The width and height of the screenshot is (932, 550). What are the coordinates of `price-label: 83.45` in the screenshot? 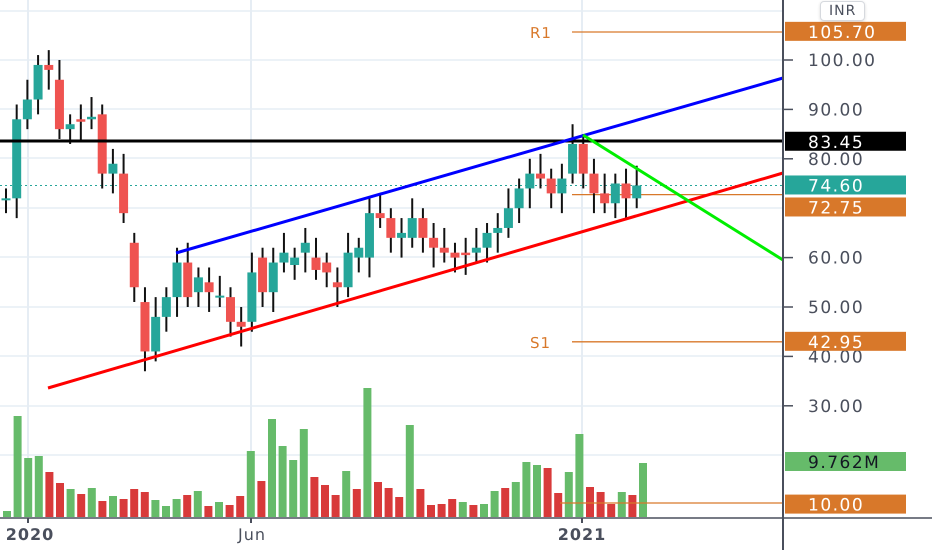 It's located at (845, 142).